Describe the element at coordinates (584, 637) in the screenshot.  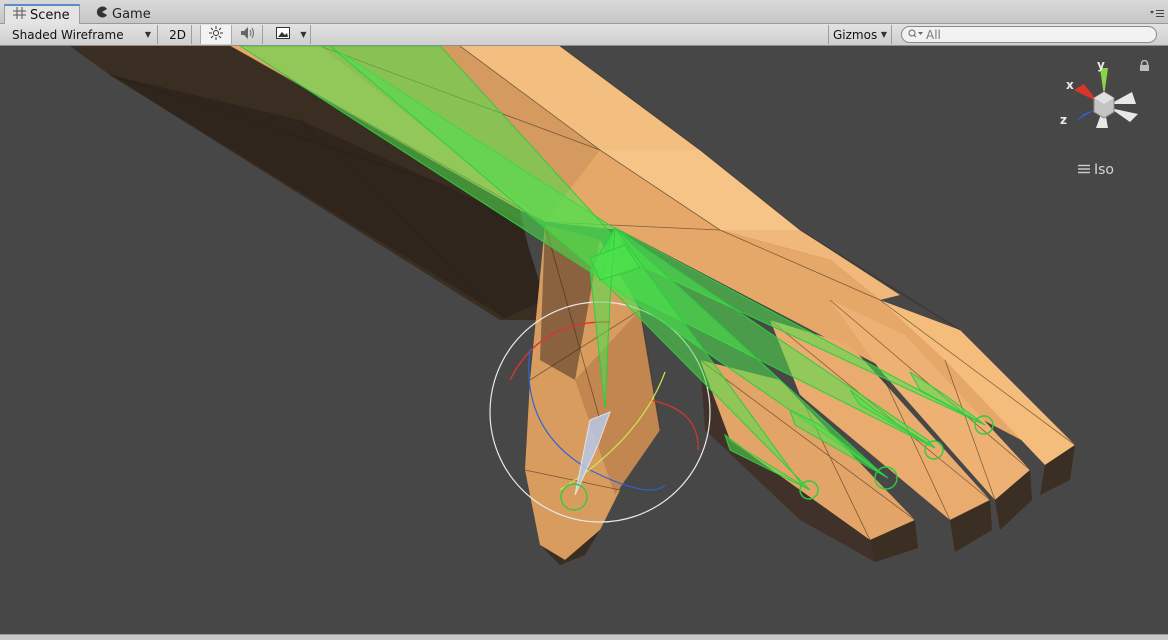
I see `window-bottom-border` at that location.